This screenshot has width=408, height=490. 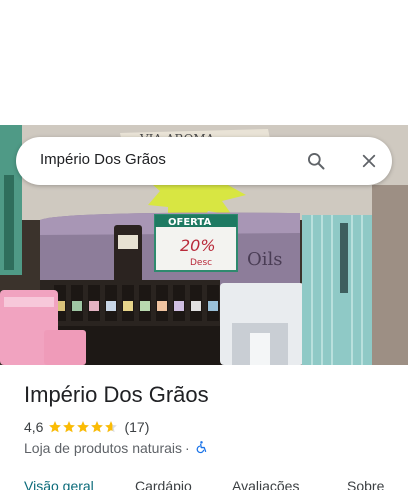 What do you see at coordinates (189, 222) in the screenshot?
I see `sign-offer-text: OFERTA` at bounding box center [189, 222].